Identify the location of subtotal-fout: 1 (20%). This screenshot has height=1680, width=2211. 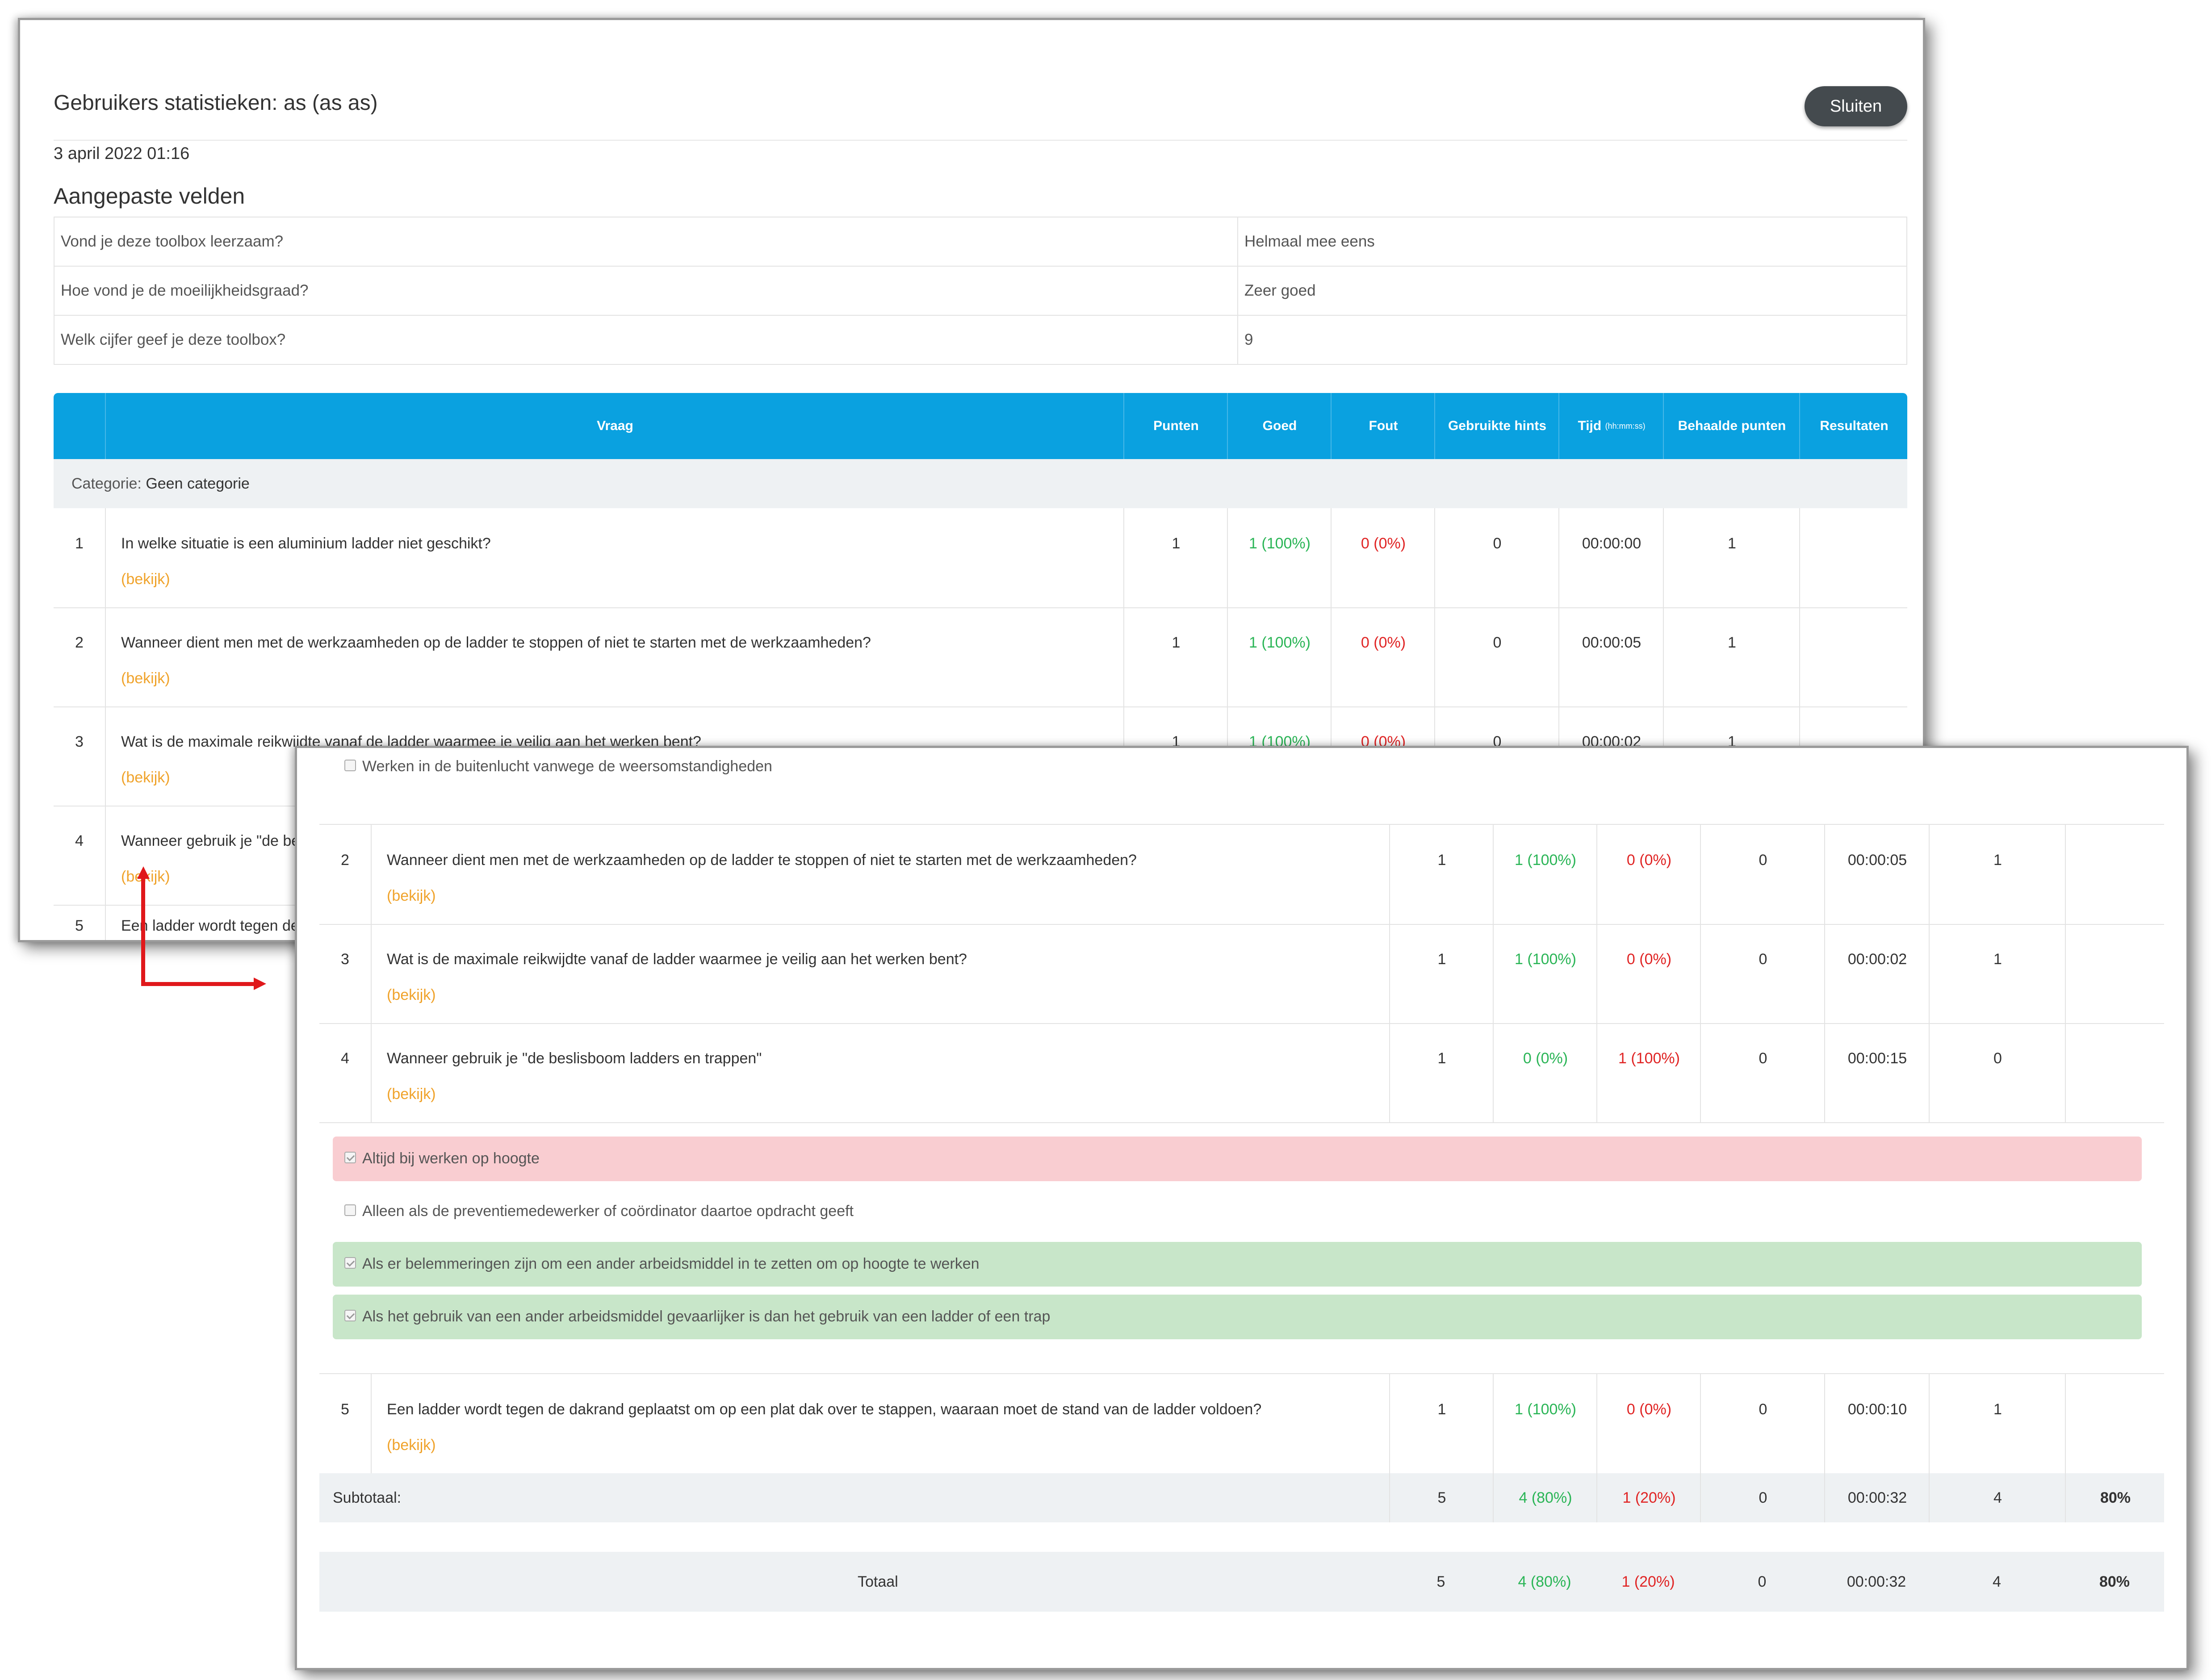
(1649, 1497).